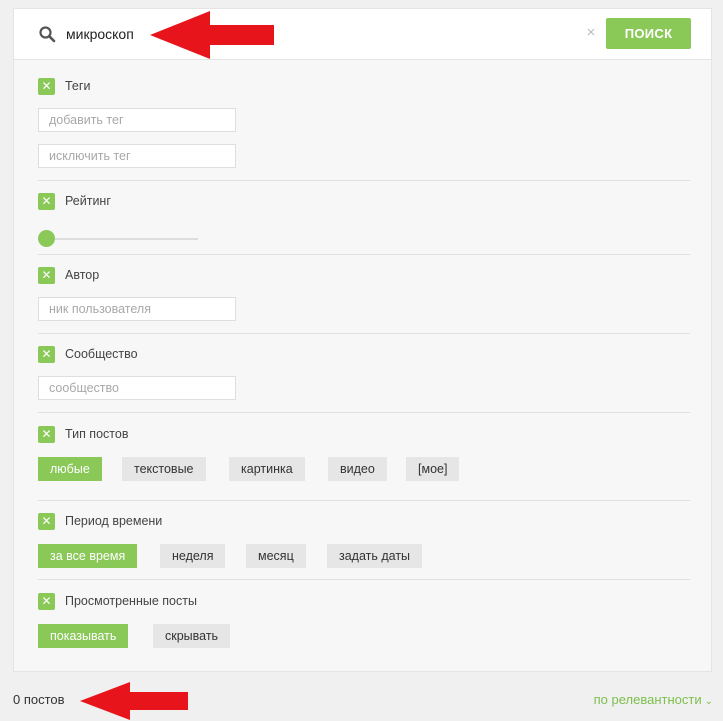 Image resolution: width=723 pixels, height=721 pixels. I want to click on author-toggle-close-icon: ✕, so click(46, 275).